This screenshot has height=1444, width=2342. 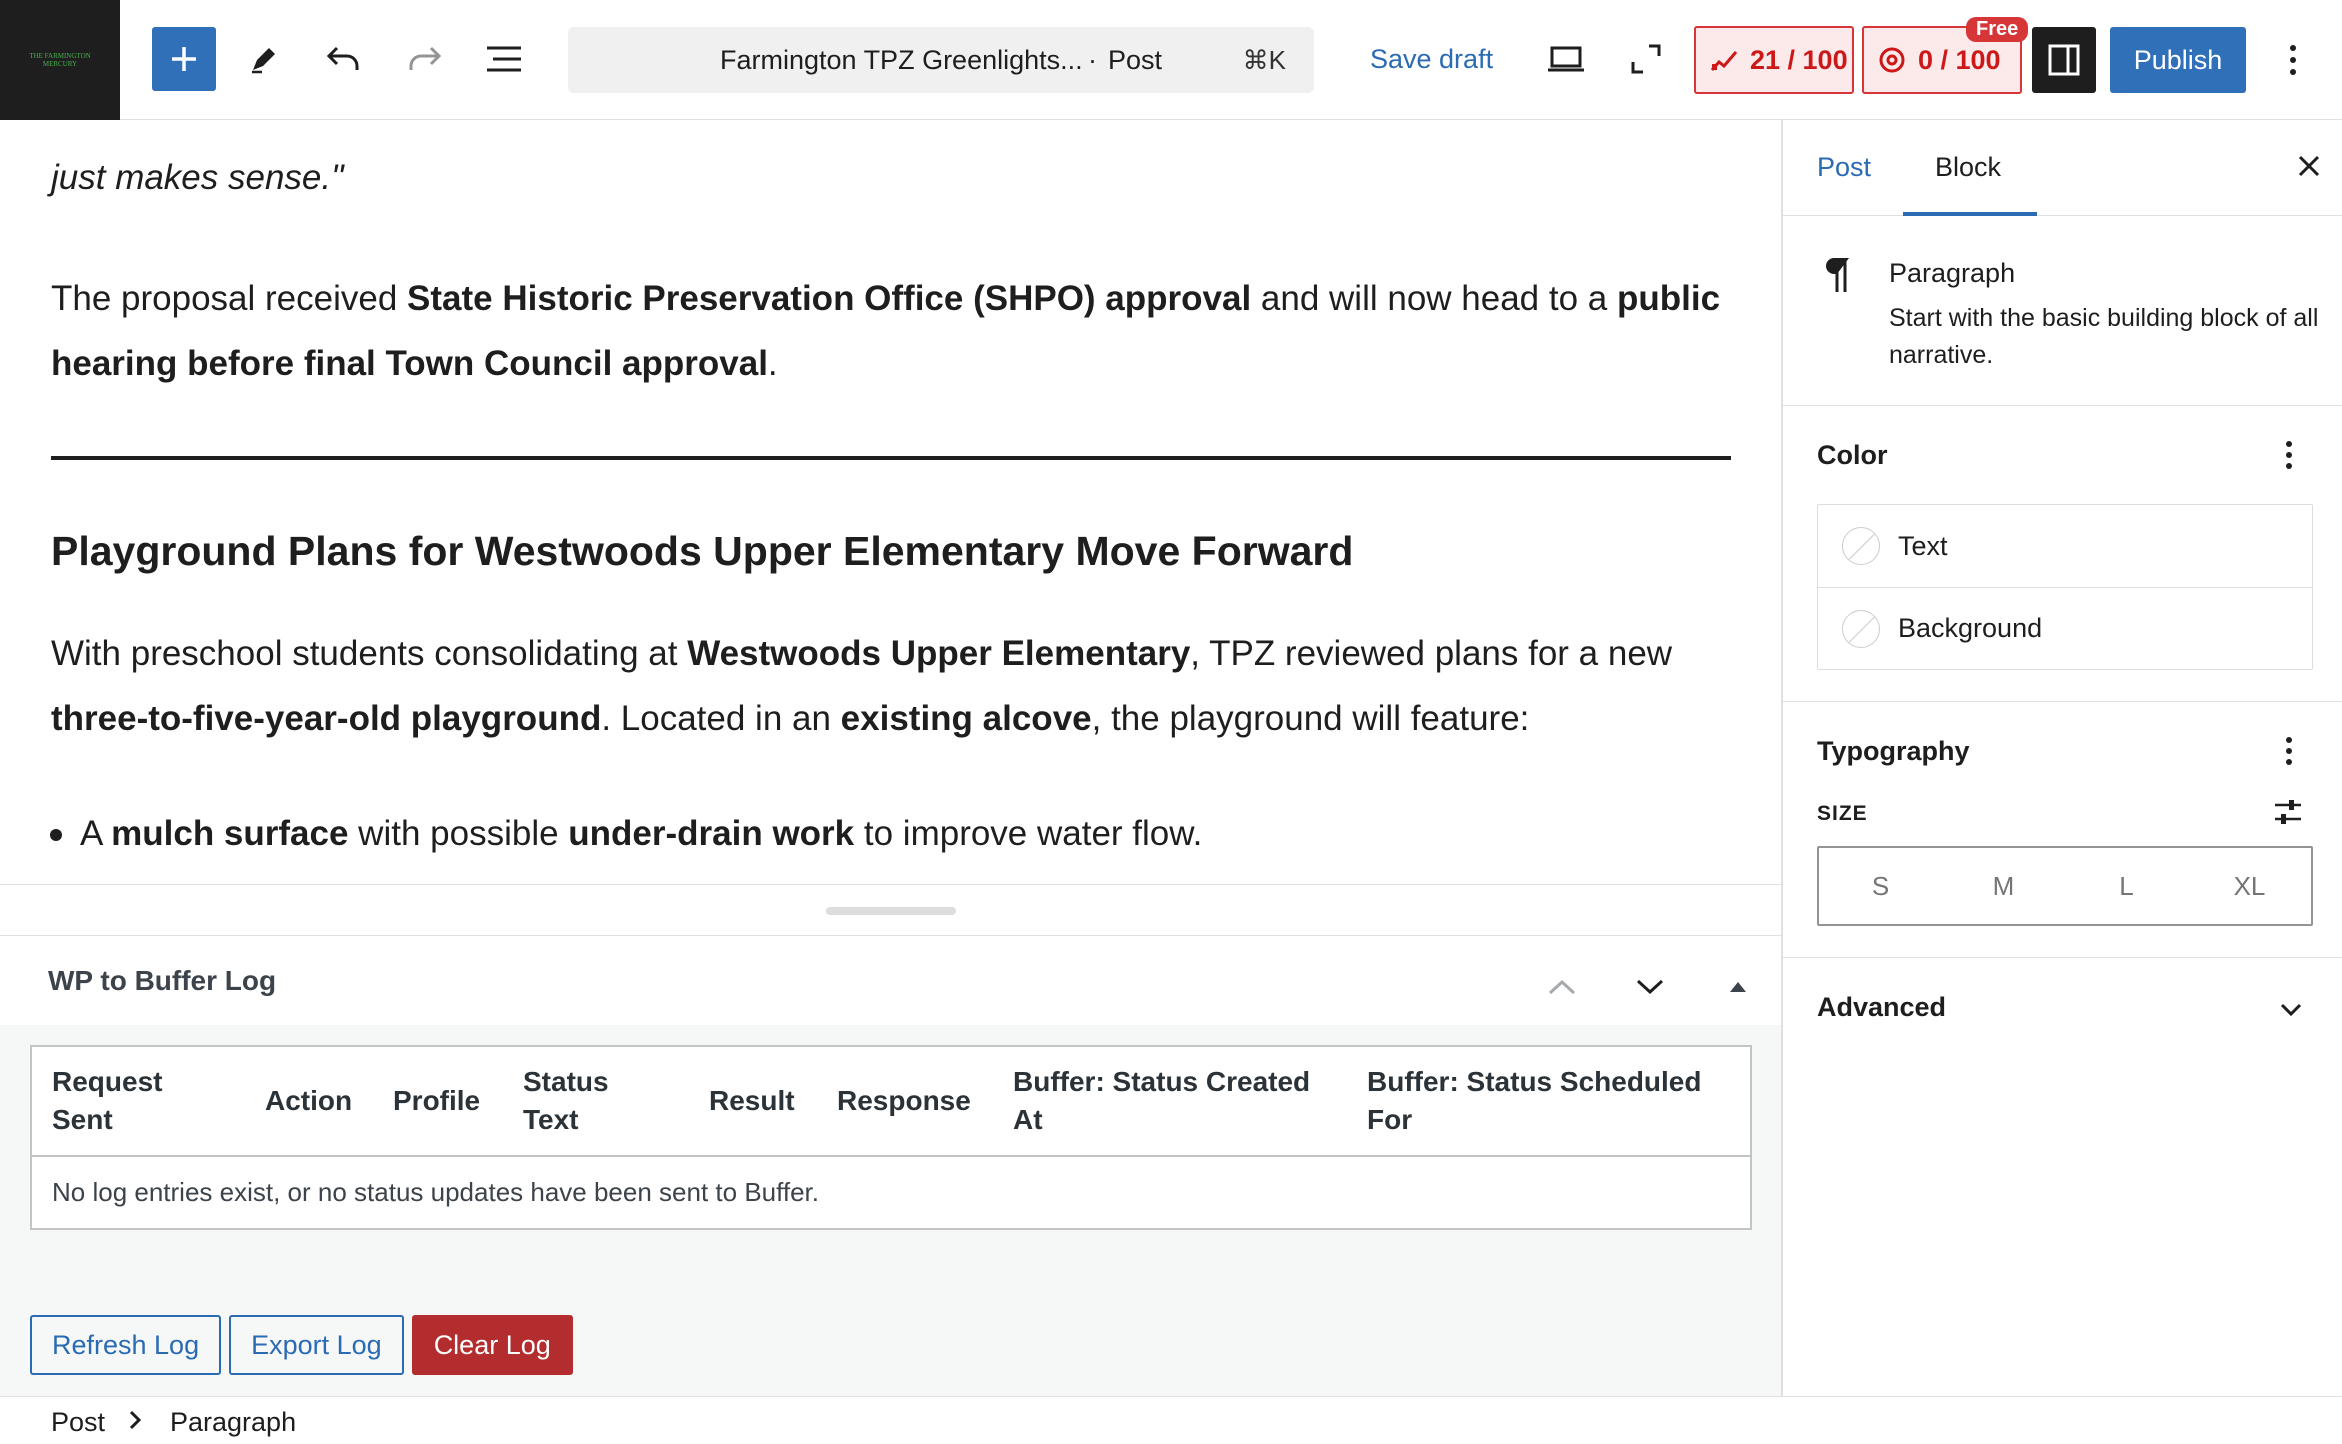 I want to click on log-actions: Refresh Log Export Log Clear Log, so click(x=301, y=1345).